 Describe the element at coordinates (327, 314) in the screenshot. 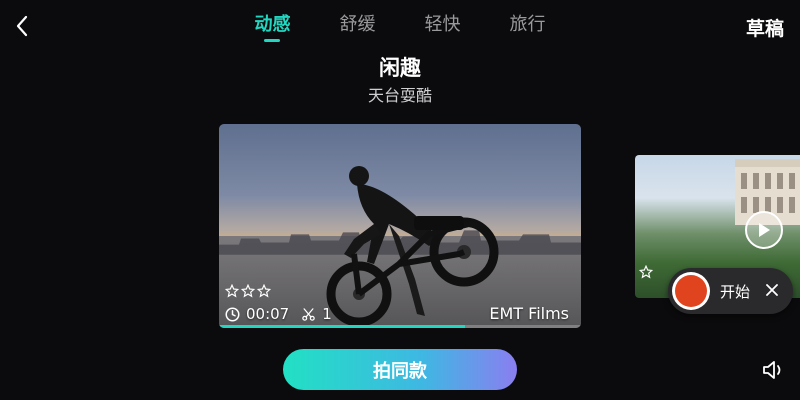

I see `clip-count: 1` at that location.